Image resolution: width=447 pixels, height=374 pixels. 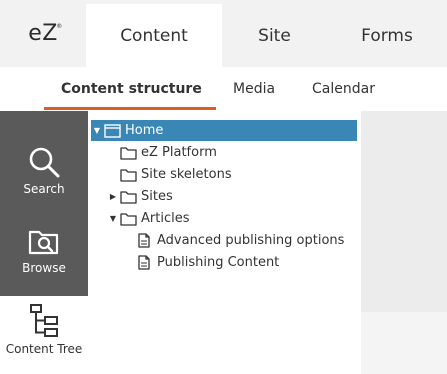 I want to click on tree-node-articles: ▼ Articles, so click(x=148, y=218).